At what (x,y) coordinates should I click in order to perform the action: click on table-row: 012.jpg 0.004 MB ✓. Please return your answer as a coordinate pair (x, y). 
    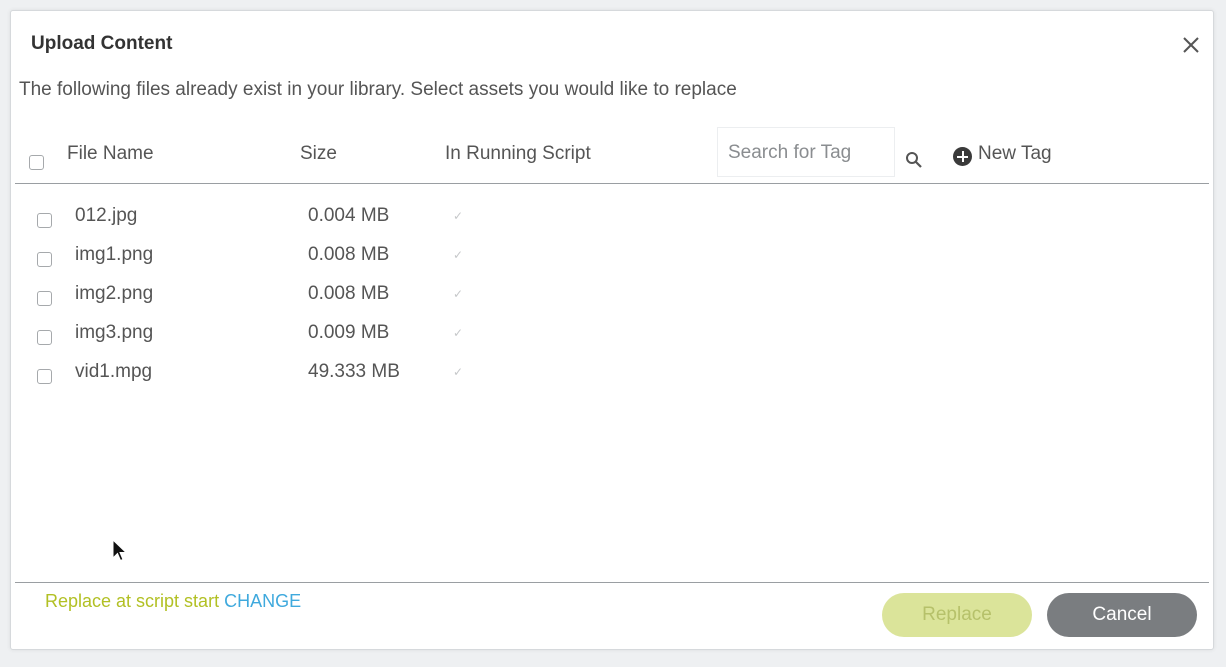
    Looking at the image, I should click on (612, 220).